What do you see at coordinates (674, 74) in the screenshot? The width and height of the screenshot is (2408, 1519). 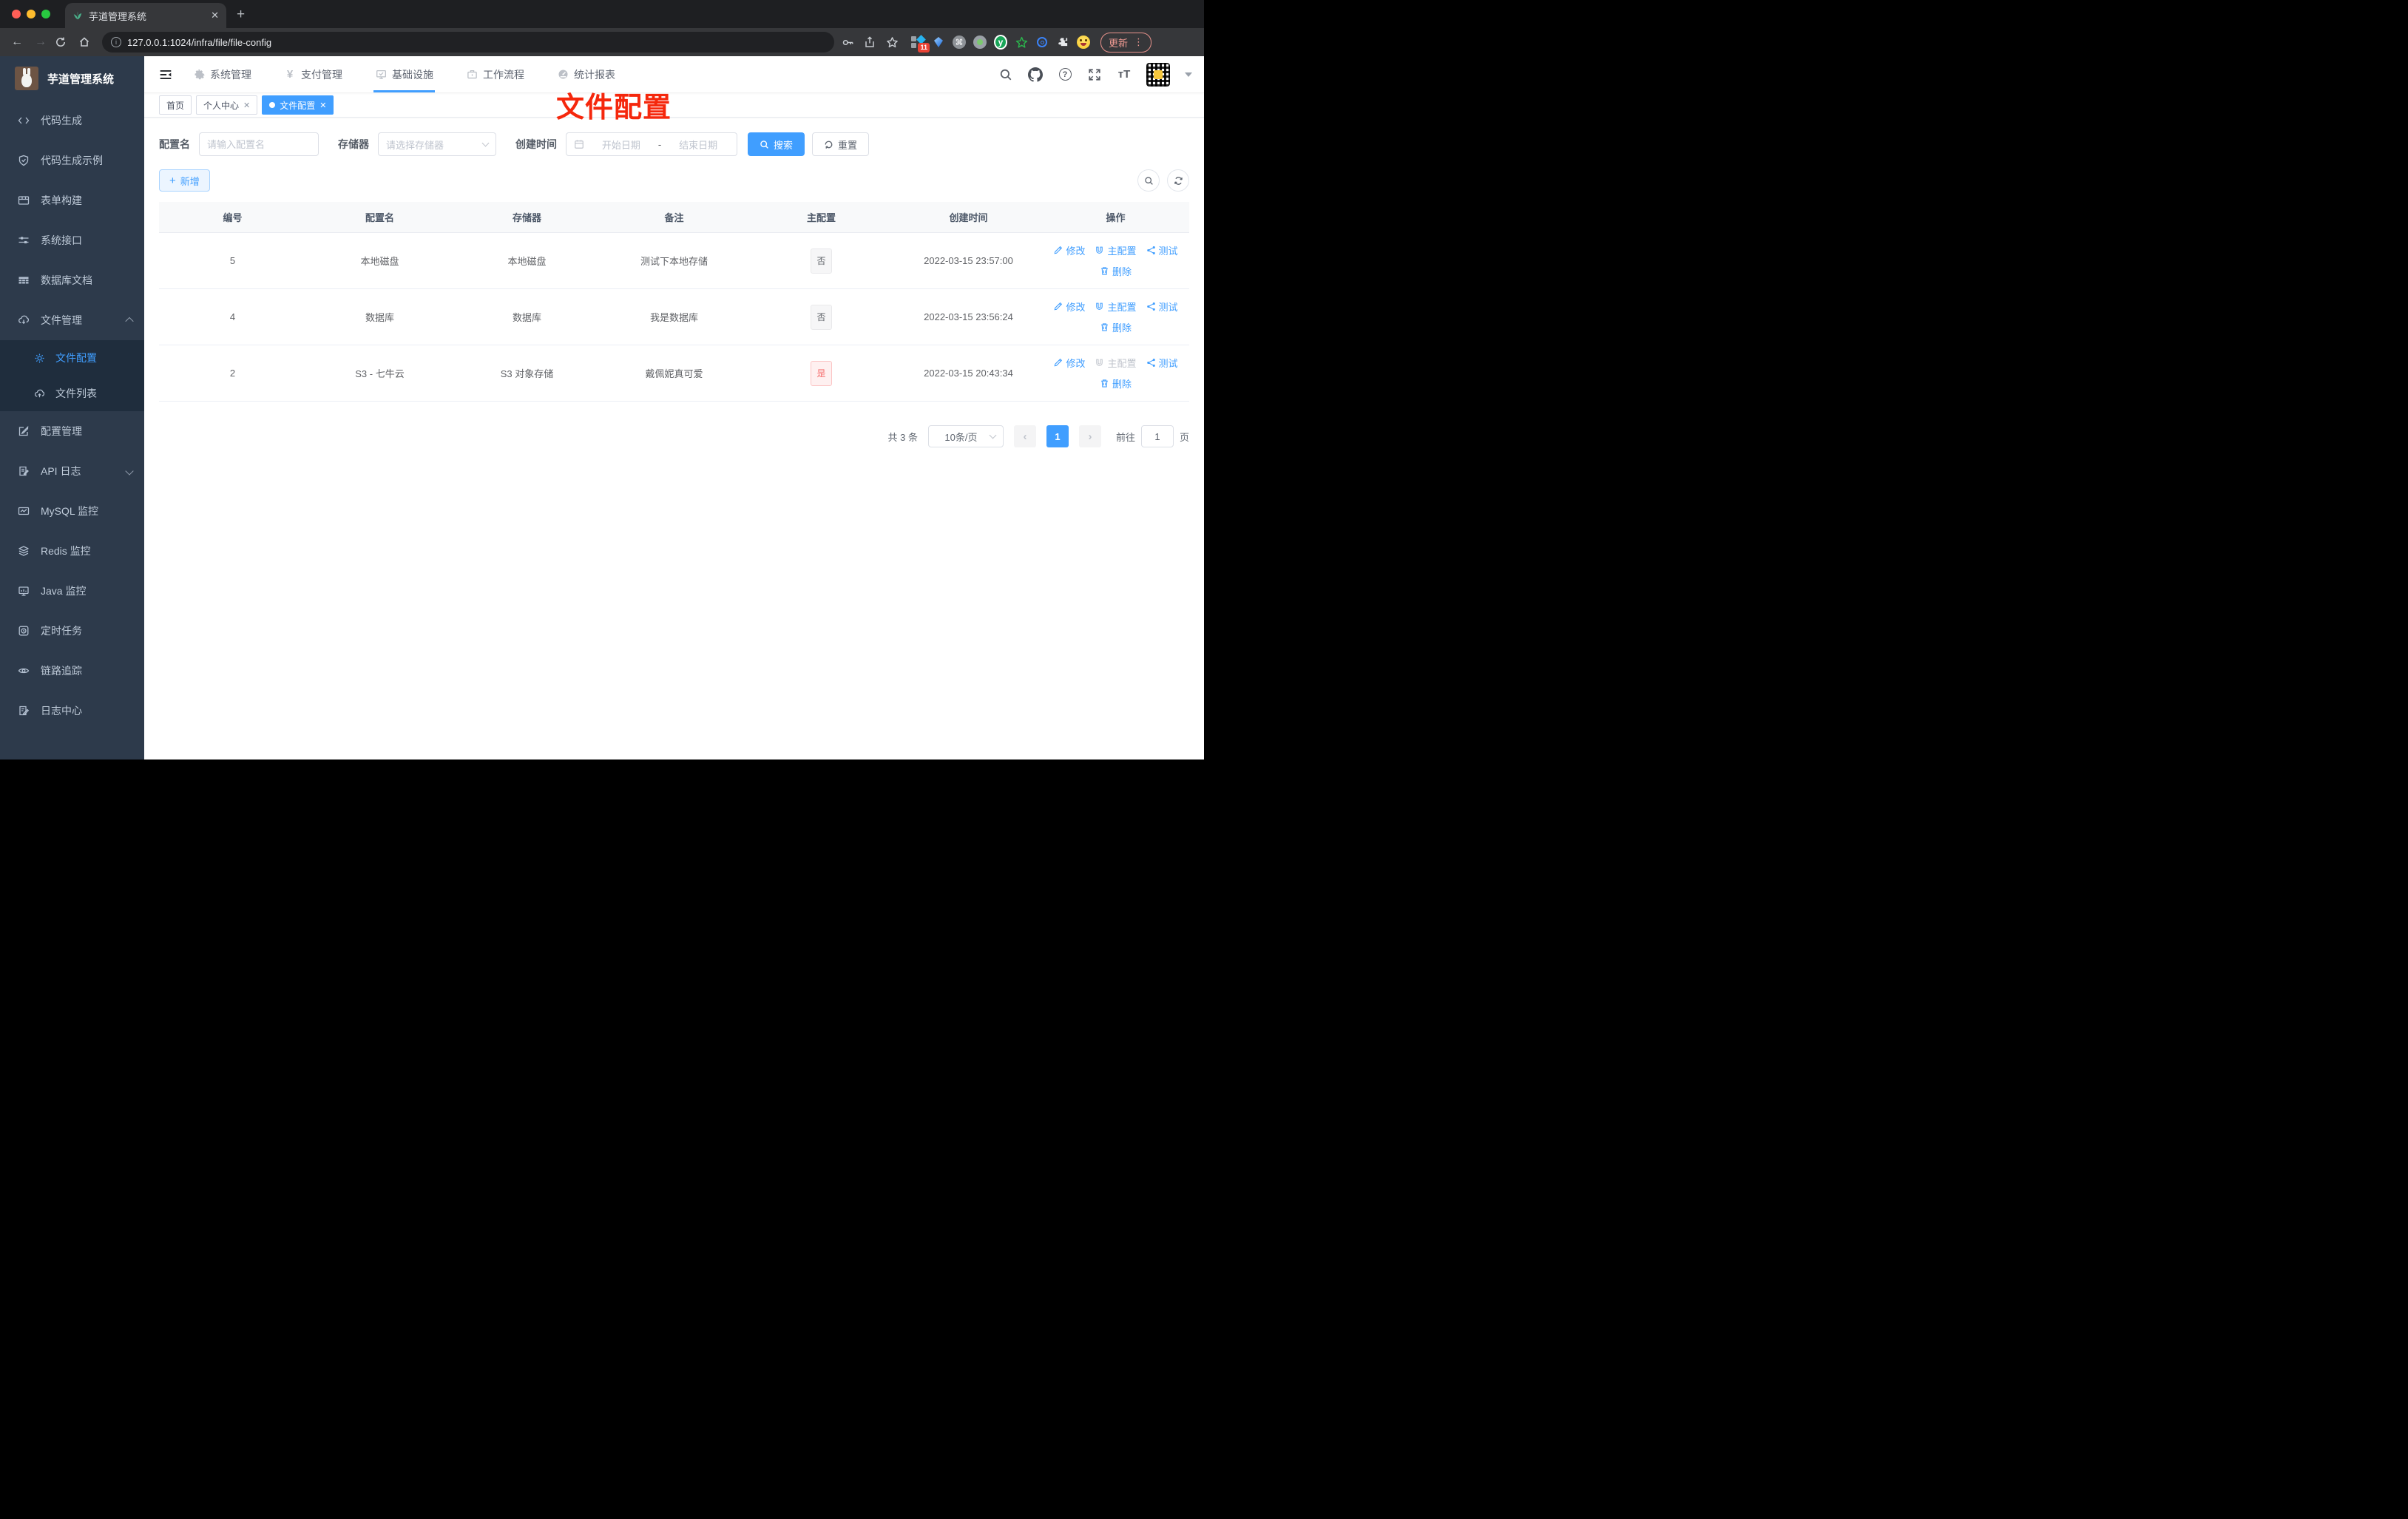 I see `app-header: 系统管理 ¥ 支付管理 基础设施 工作流程 统计报表 ? тT` at bounding box center [674, 74].